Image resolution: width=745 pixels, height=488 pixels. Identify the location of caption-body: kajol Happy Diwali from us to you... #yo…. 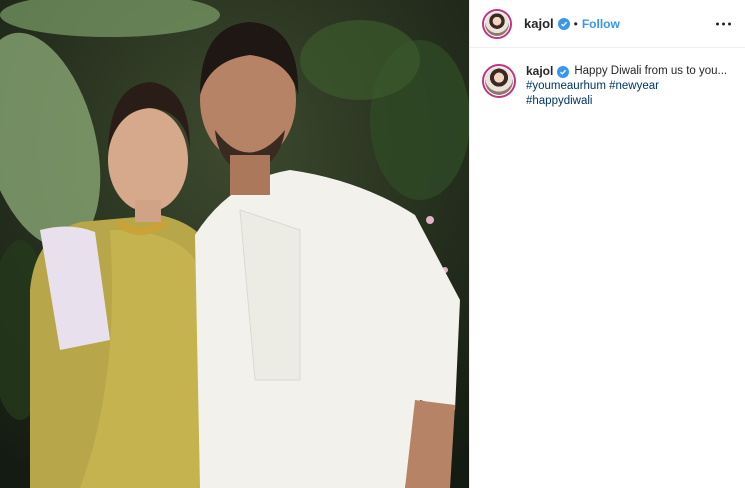
(629, 86).